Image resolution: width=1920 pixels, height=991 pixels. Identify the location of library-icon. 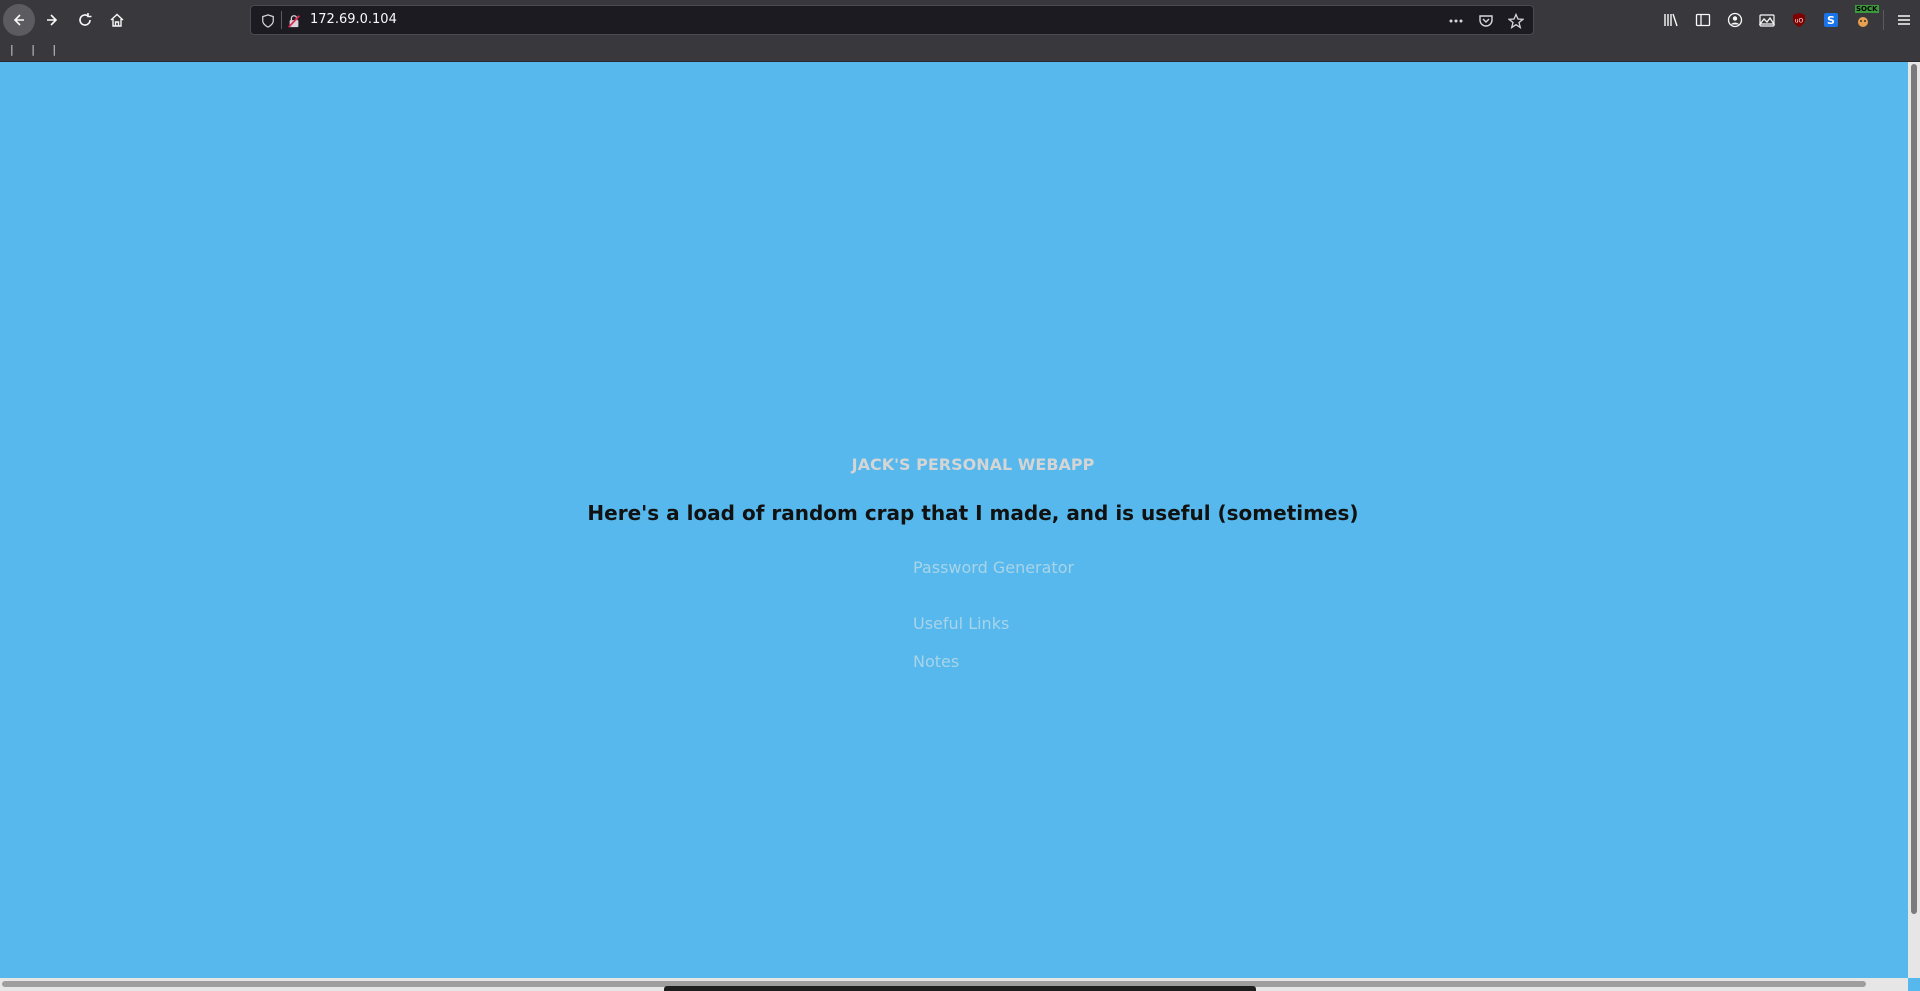
(1671, 20).